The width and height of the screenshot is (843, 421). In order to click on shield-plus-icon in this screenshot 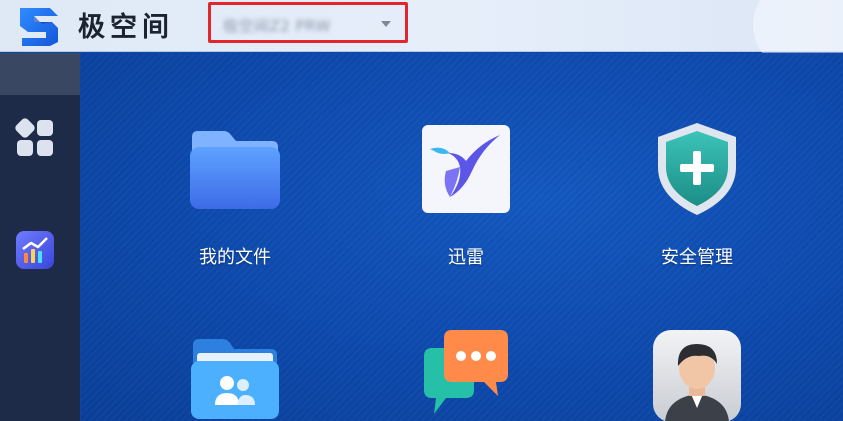, I will do `click(697, 169)`.